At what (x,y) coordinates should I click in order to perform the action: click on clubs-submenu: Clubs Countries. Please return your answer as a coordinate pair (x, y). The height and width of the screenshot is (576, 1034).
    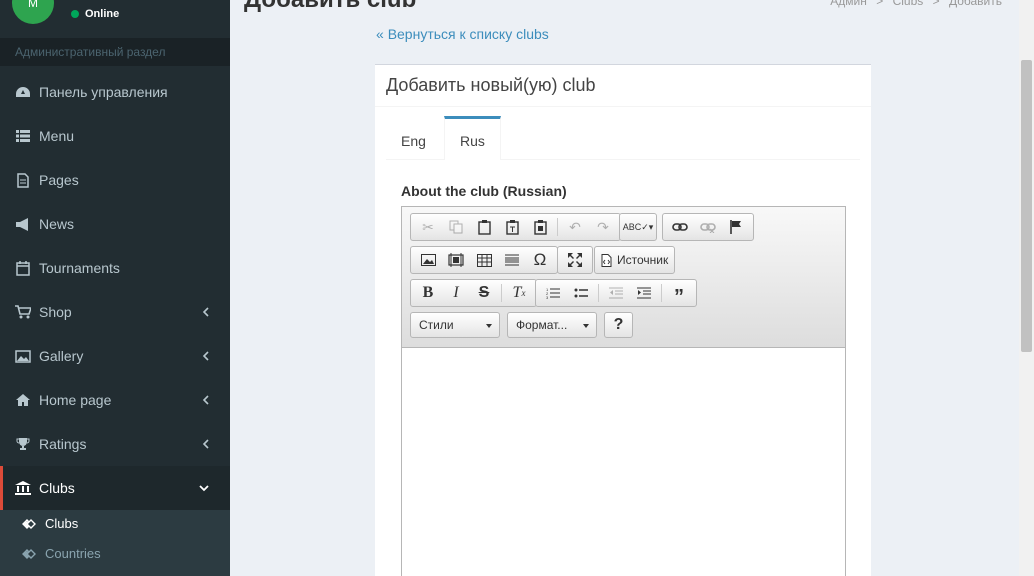
    Looking at the image, I should click on (115, 543).